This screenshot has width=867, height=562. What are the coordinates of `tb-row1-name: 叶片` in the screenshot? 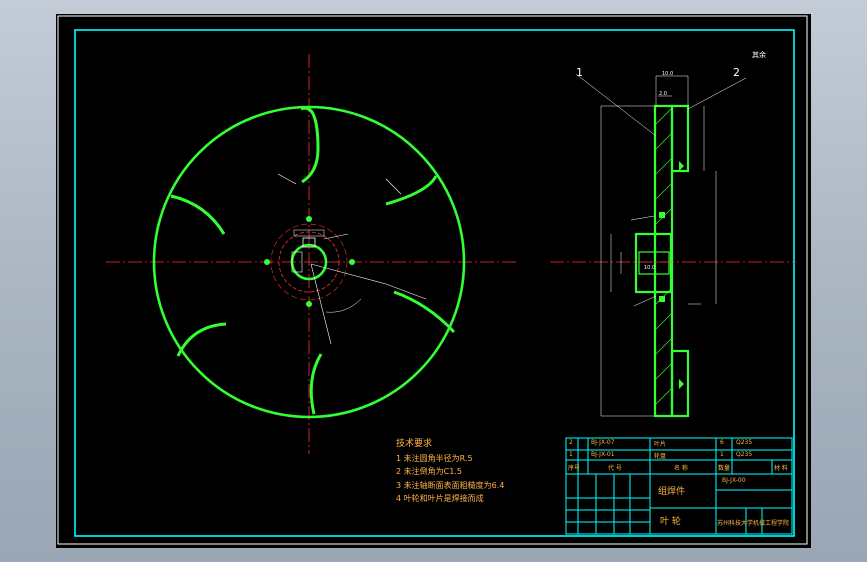 It's located at (660, 444).